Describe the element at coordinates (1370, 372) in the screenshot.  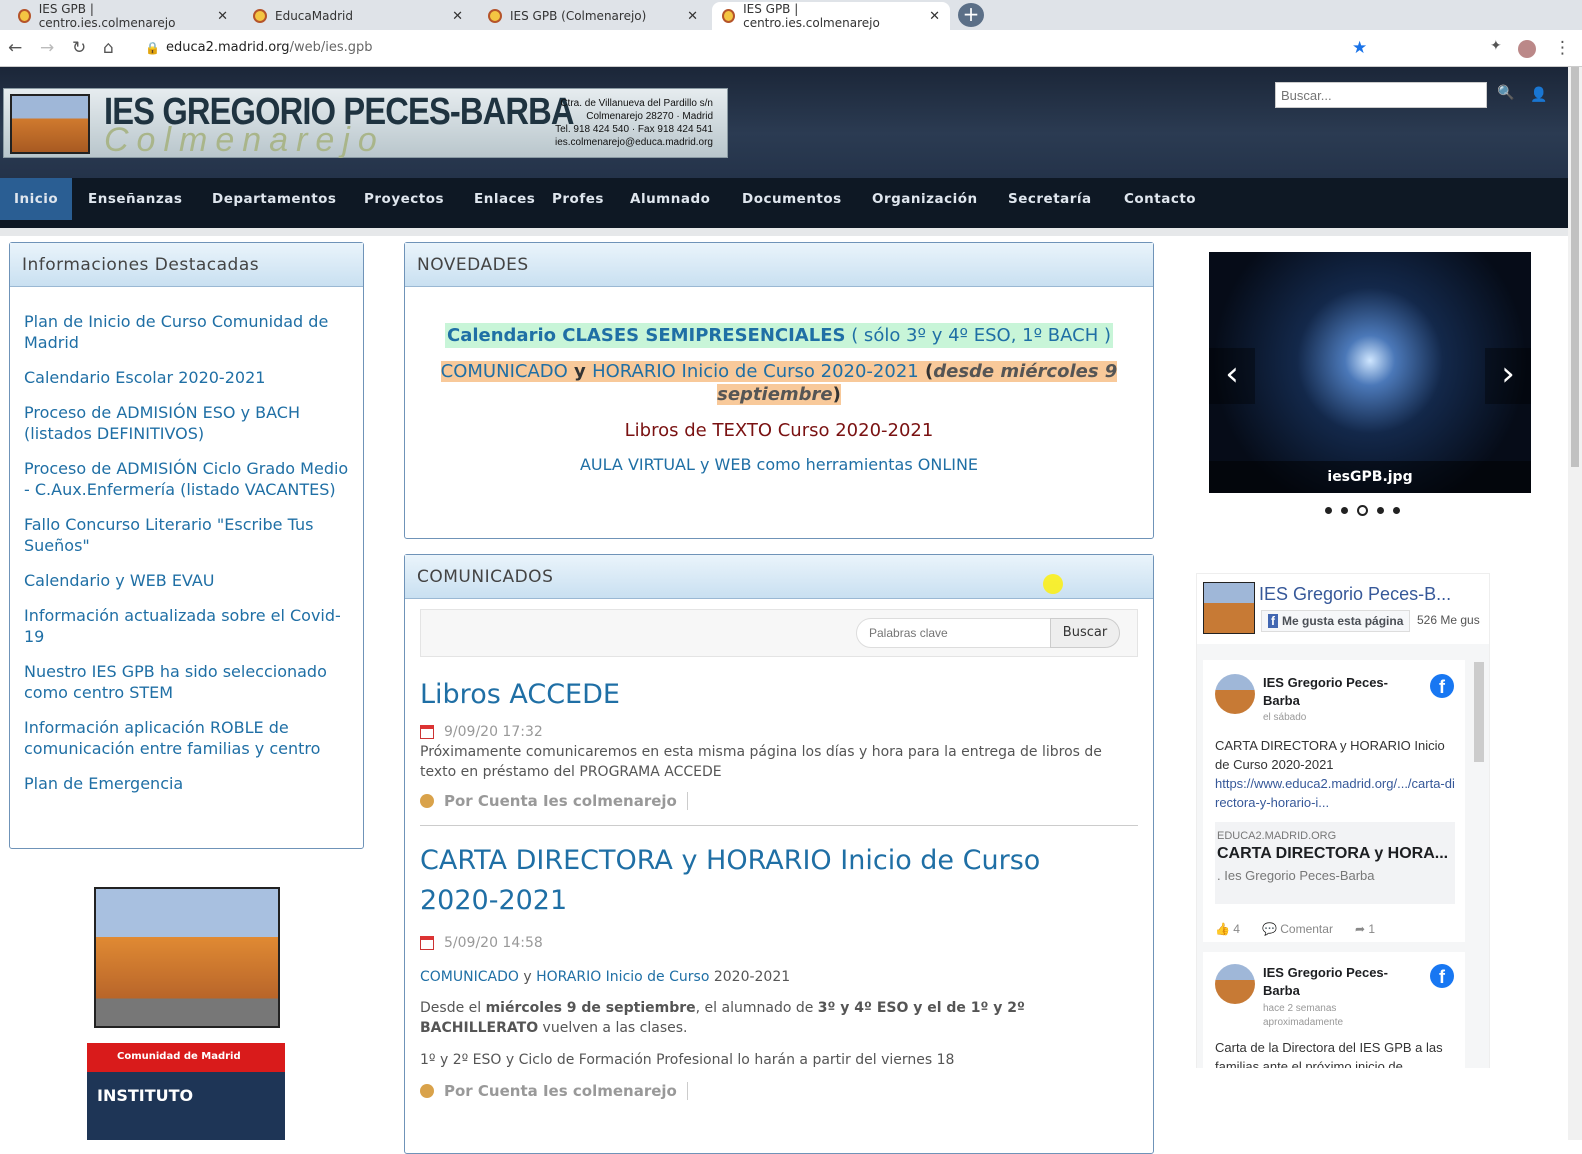
I see `image-carousel: ‹ › iesGPB.jpg` at that location.